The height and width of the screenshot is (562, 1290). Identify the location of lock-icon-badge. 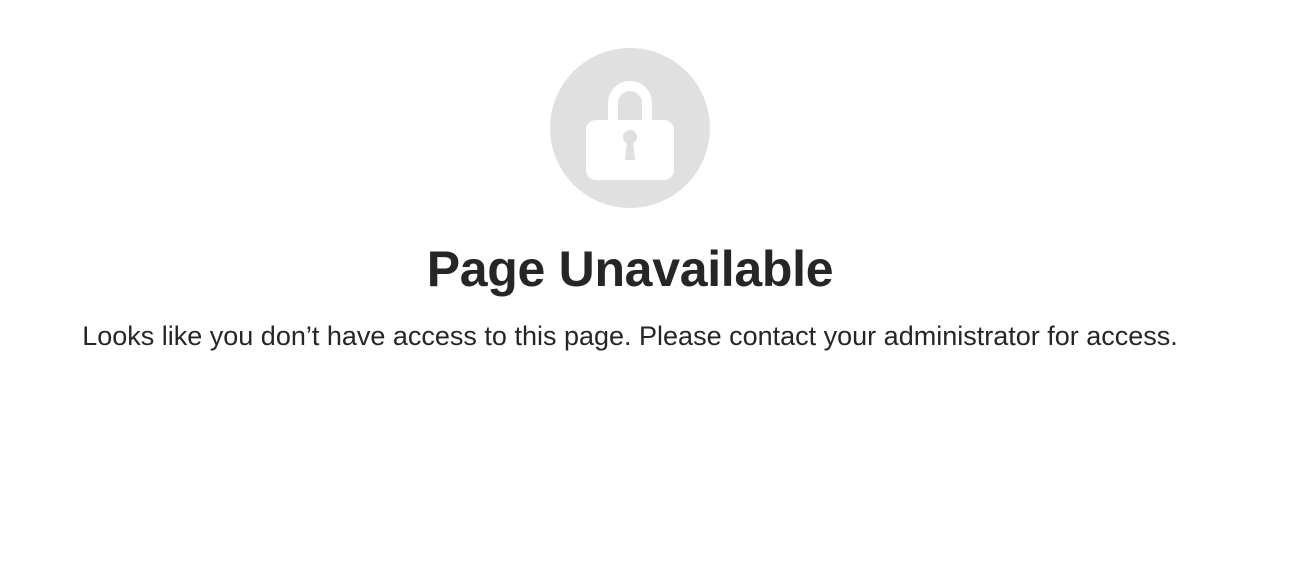
(630, 128).